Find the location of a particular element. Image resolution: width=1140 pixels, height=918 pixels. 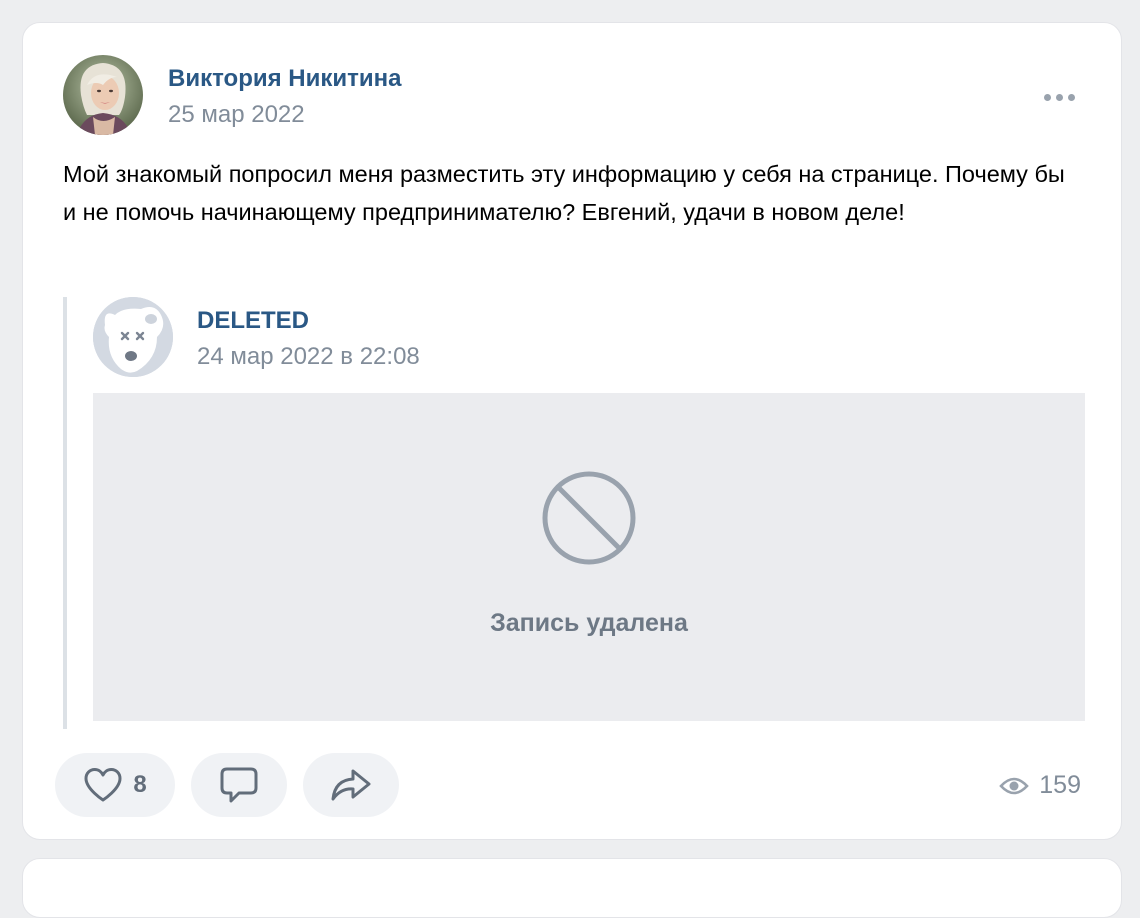

deleted-post-message: Запись удалена is located at coordinates (589, 623).